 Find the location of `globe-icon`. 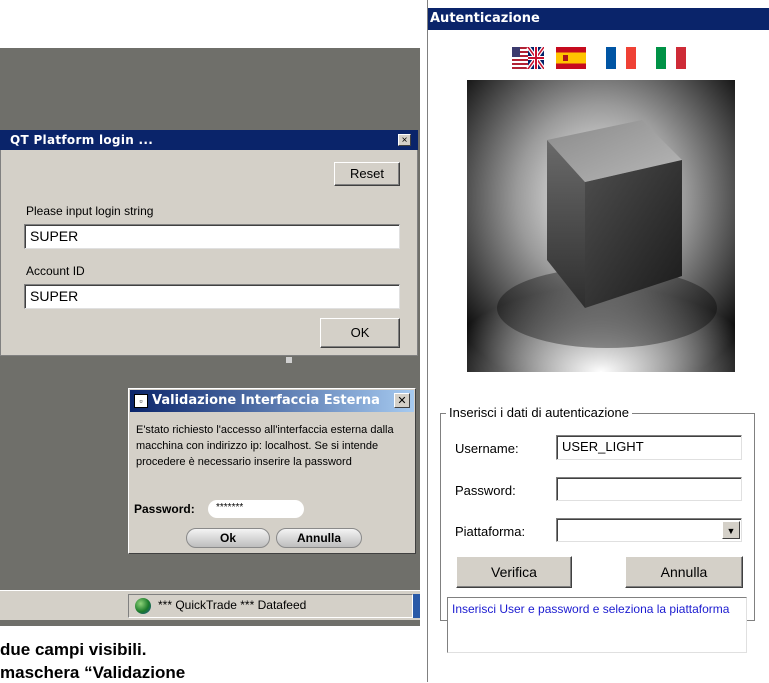

globe-icon is located at coordinates (143, 606).